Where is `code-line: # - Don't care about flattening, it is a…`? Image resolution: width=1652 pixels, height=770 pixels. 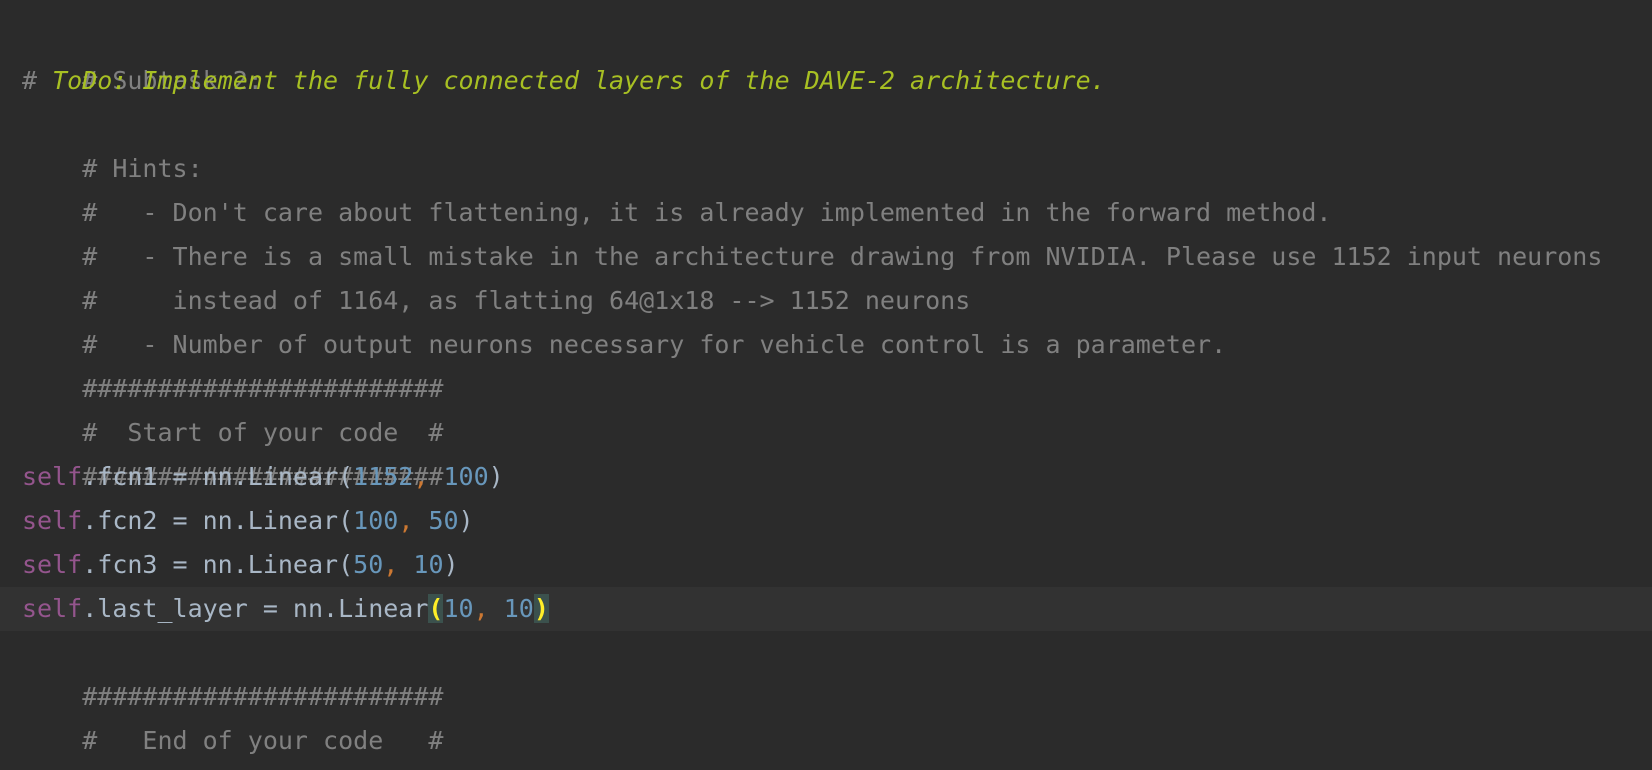 code-line: # - Don't care about flattening, it is a… is located at coordinates (826, 187).